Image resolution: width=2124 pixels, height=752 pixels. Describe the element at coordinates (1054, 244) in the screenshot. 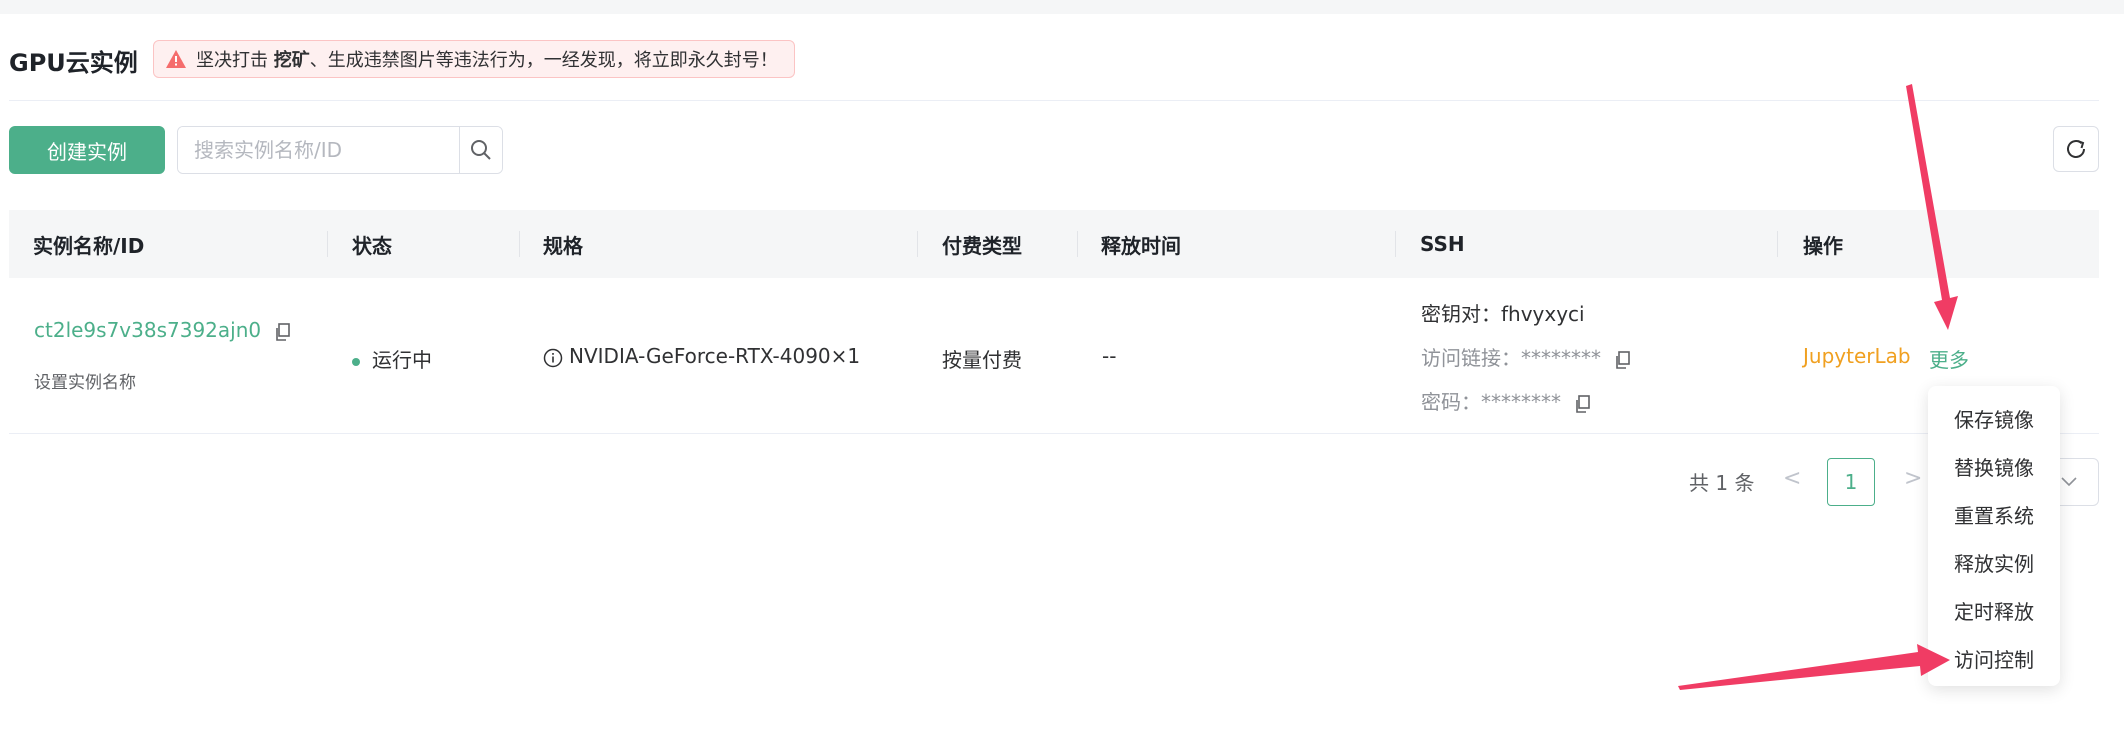

I see `table-header: 实例名称/ID 状态 规格 付费类型 释放时间 SSH 操作` at that location.